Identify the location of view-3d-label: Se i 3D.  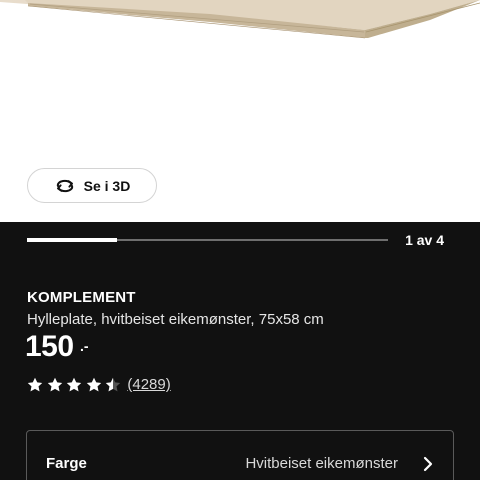
(107, 185).